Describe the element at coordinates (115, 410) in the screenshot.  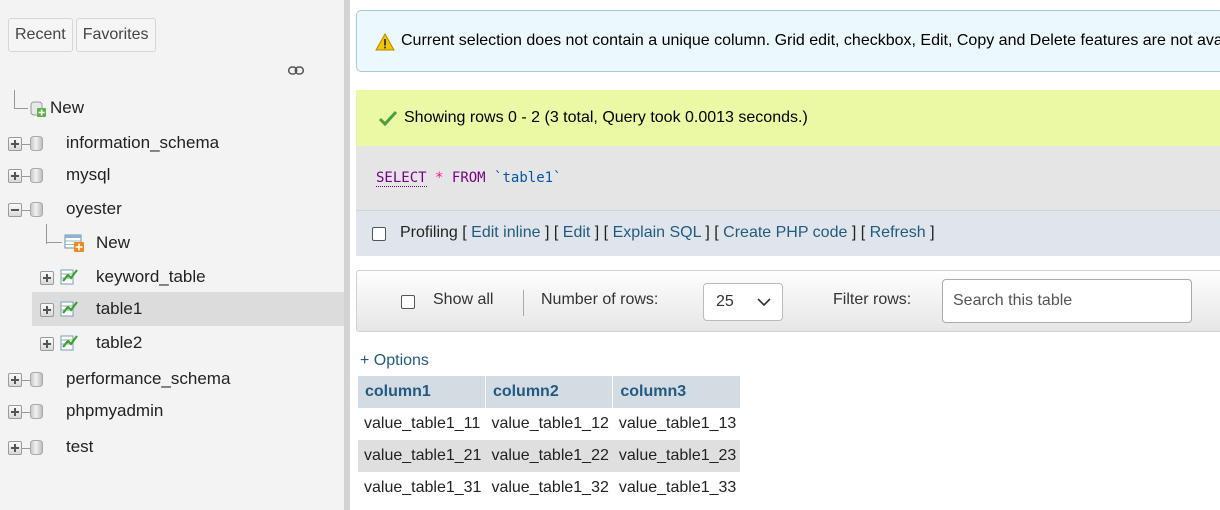
I see `tree-item-label: phpmyadmin` at that location.